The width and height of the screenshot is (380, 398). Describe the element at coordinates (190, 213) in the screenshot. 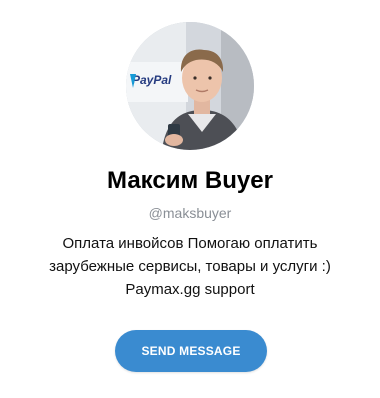

I see `profile-username: @maksbuyer` at that location.